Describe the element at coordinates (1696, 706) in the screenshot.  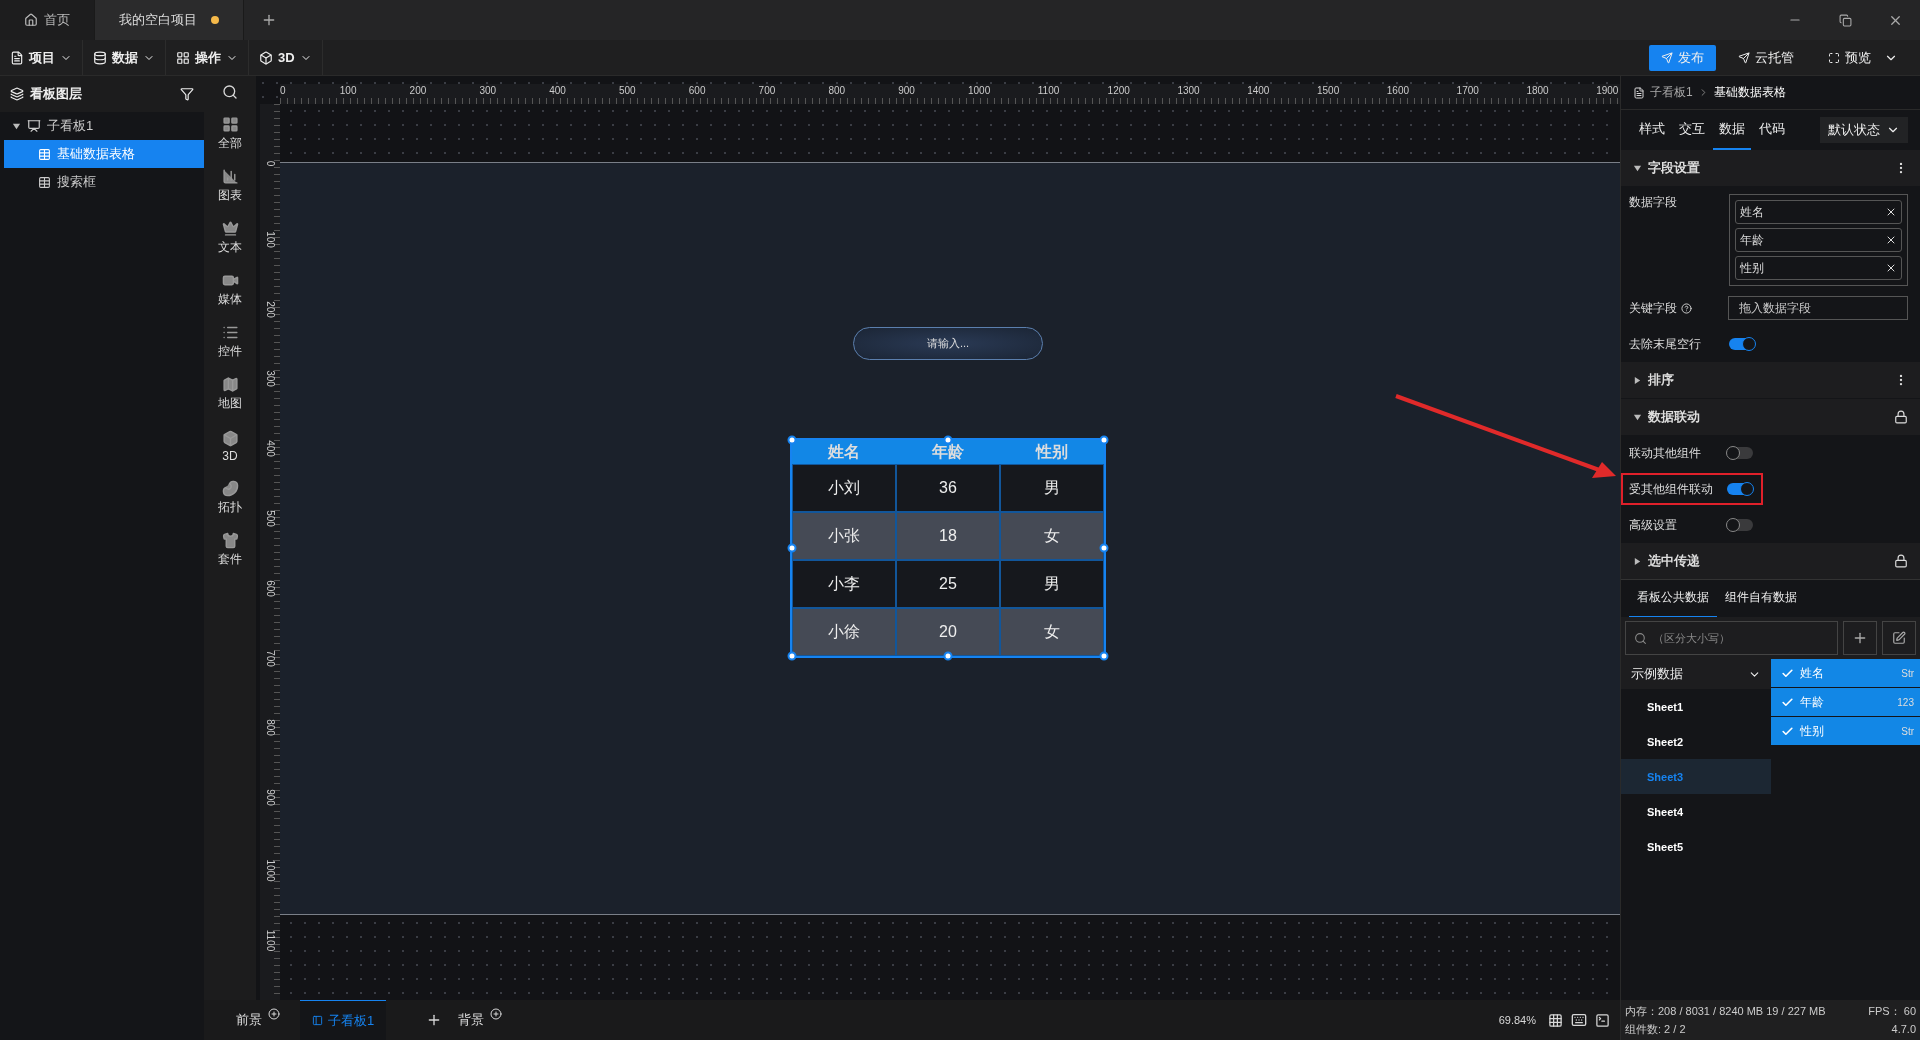
I see `sheet-item: Sheet1` at that location.